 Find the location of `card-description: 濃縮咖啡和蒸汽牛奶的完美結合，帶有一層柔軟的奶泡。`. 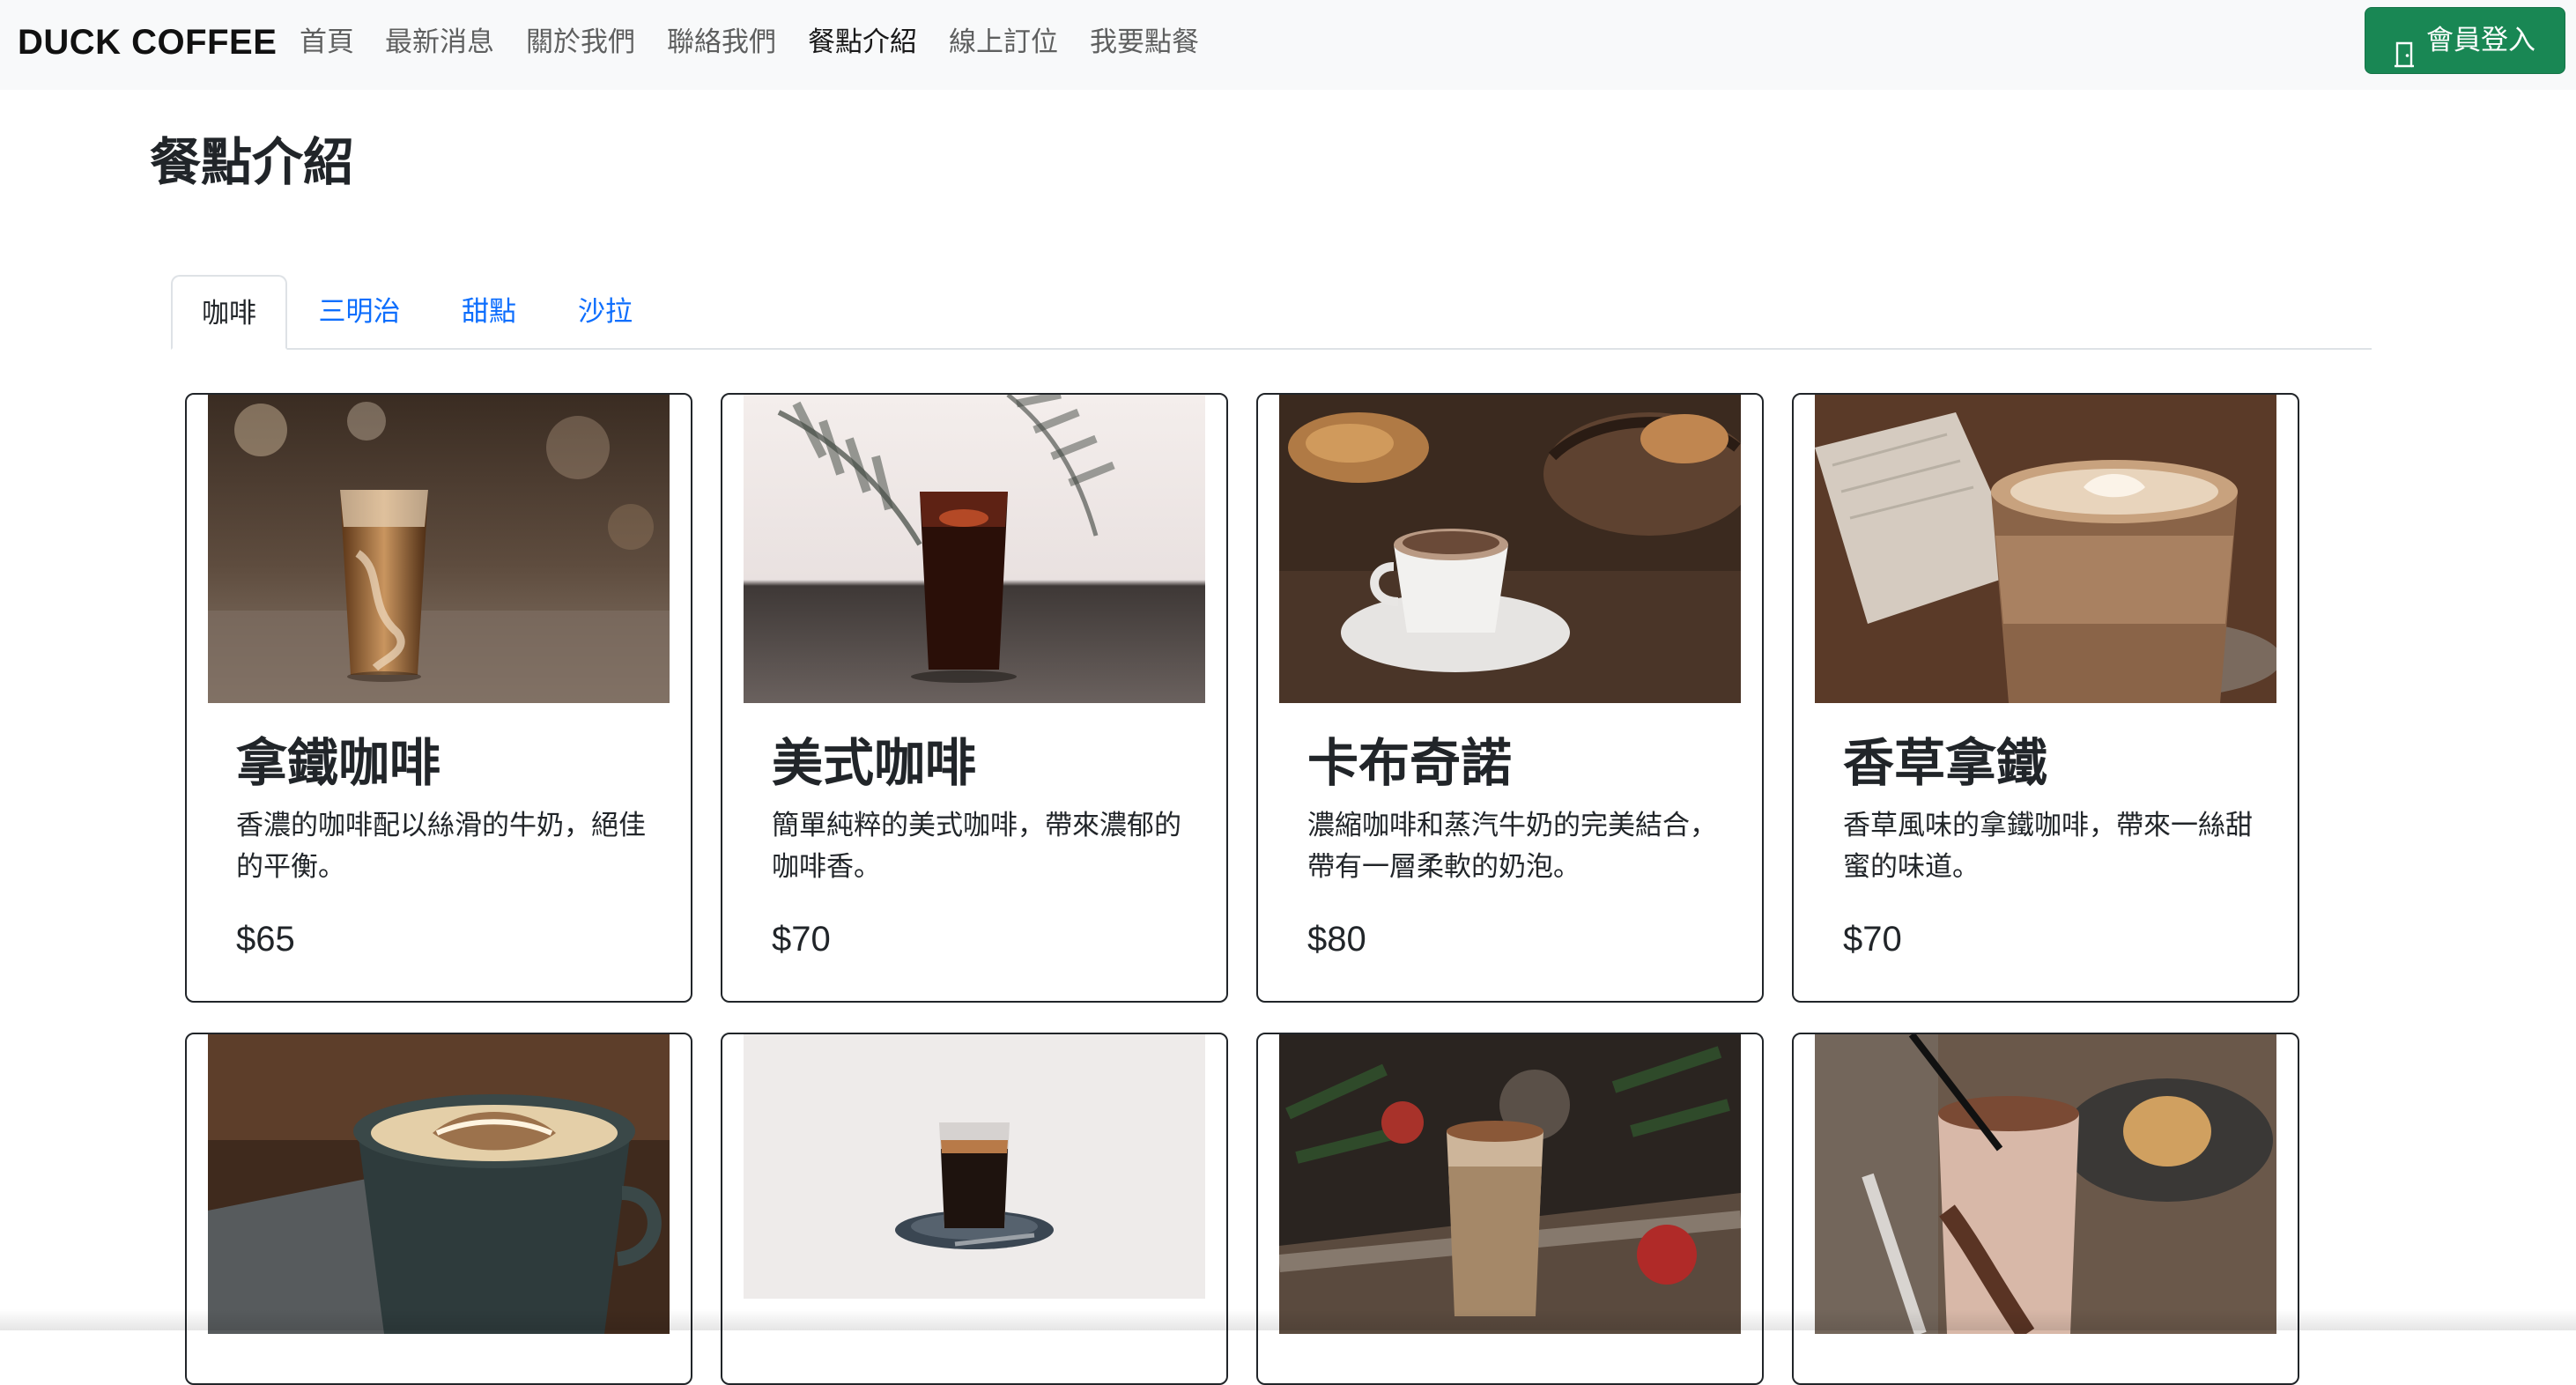

card-description: 濃縮咖啡和蒸汽牛奶的完美結合，帶有一層柔軟的奶泡。 is located at coordinates (1512, 846).